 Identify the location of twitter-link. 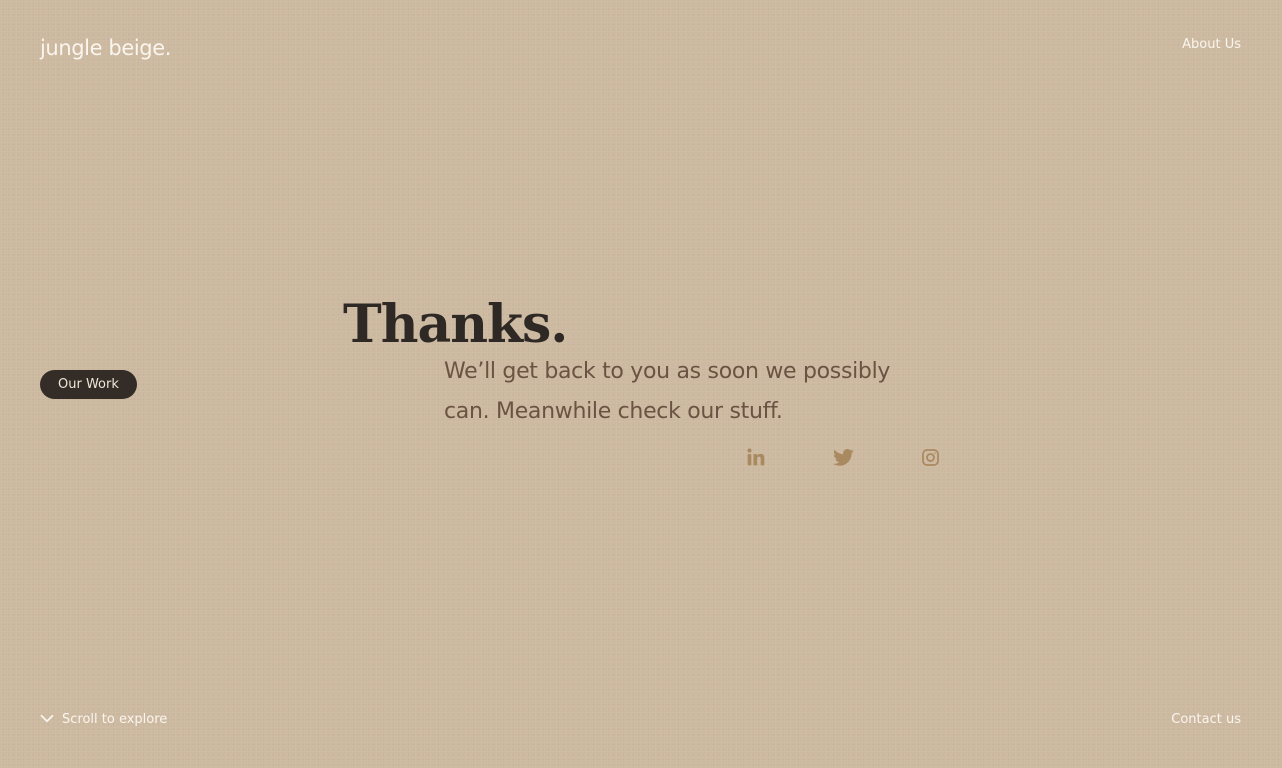
(843, 457).